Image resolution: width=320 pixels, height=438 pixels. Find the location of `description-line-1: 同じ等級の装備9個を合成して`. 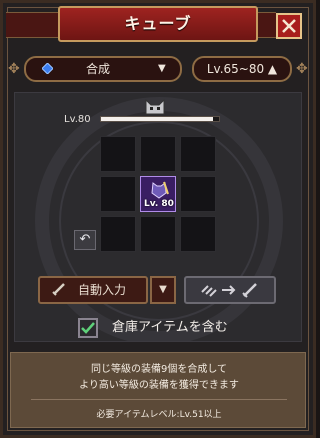

description-line-1: 同じ等級の装備9個を合成して is located at coordinates (159, 369).